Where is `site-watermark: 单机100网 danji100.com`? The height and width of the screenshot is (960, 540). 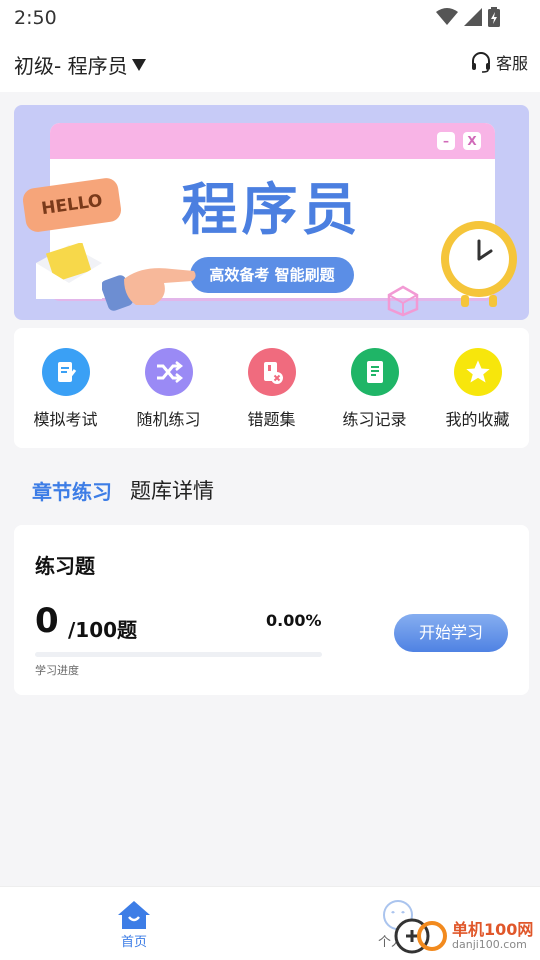 site-watermark: 单机100网 danji100.com is located at coordinates (462, 936).